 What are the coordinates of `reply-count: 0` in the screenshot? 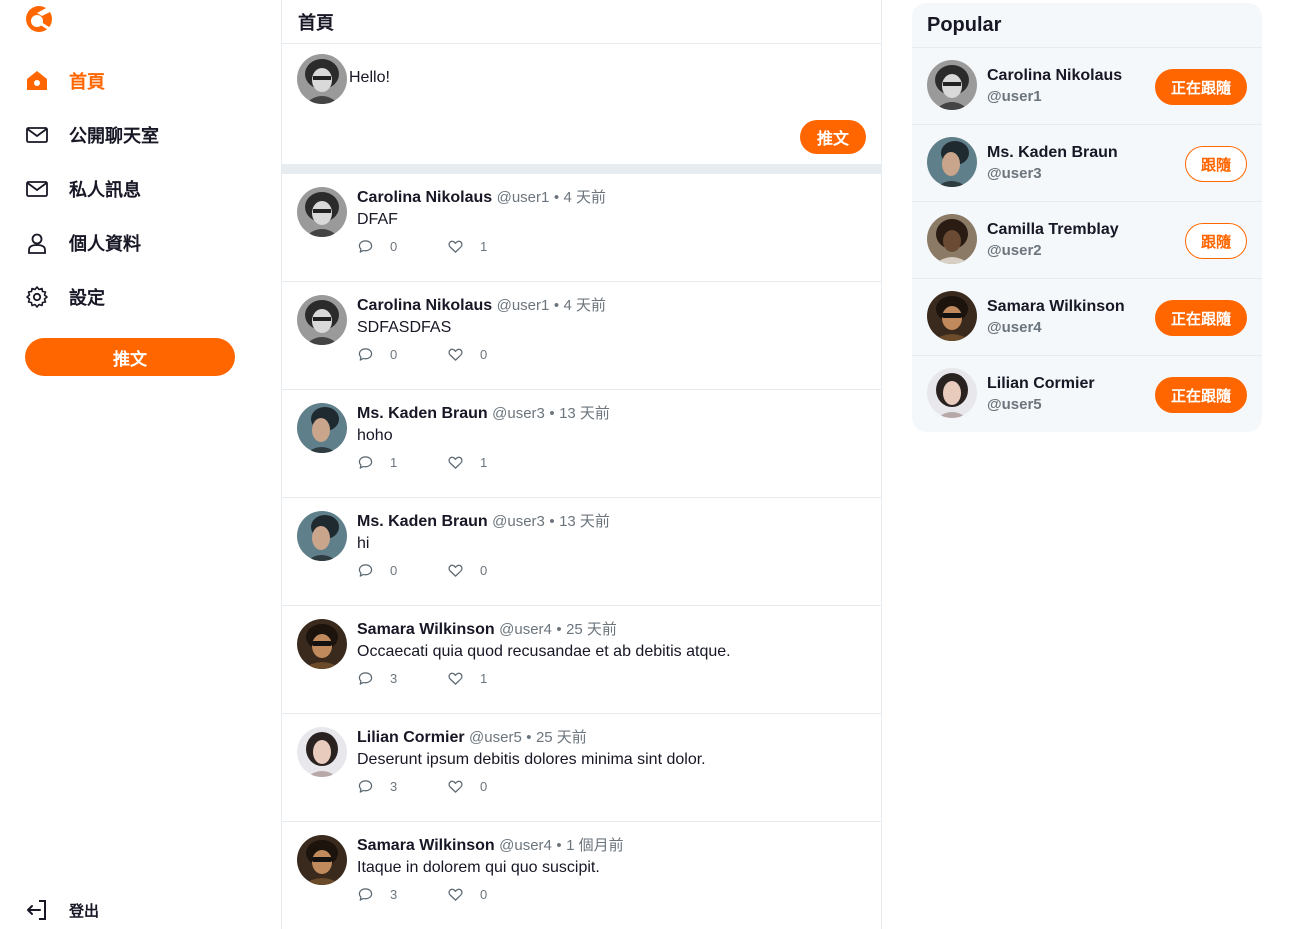 It's located at (394, 246).